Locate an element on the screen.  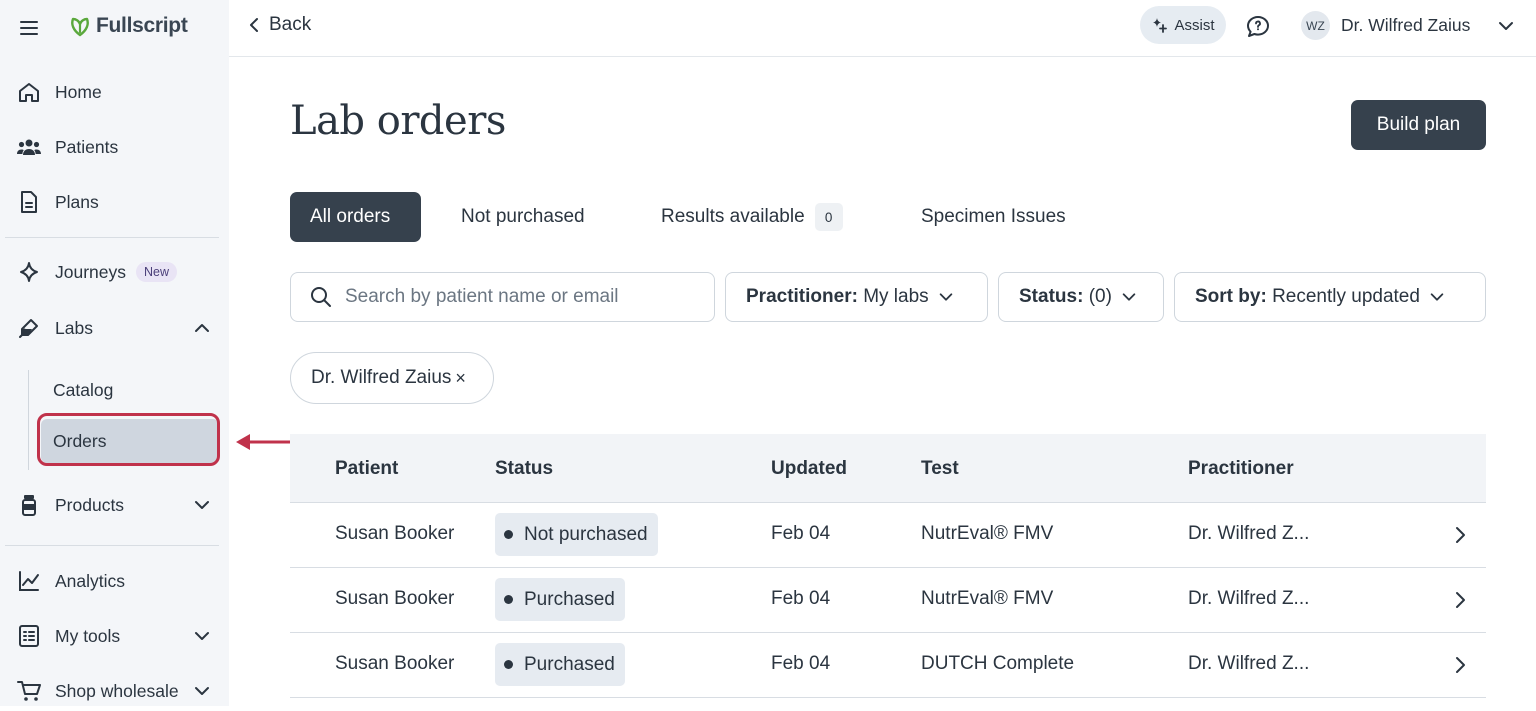
home-icon is located at coordinates (29, 92).